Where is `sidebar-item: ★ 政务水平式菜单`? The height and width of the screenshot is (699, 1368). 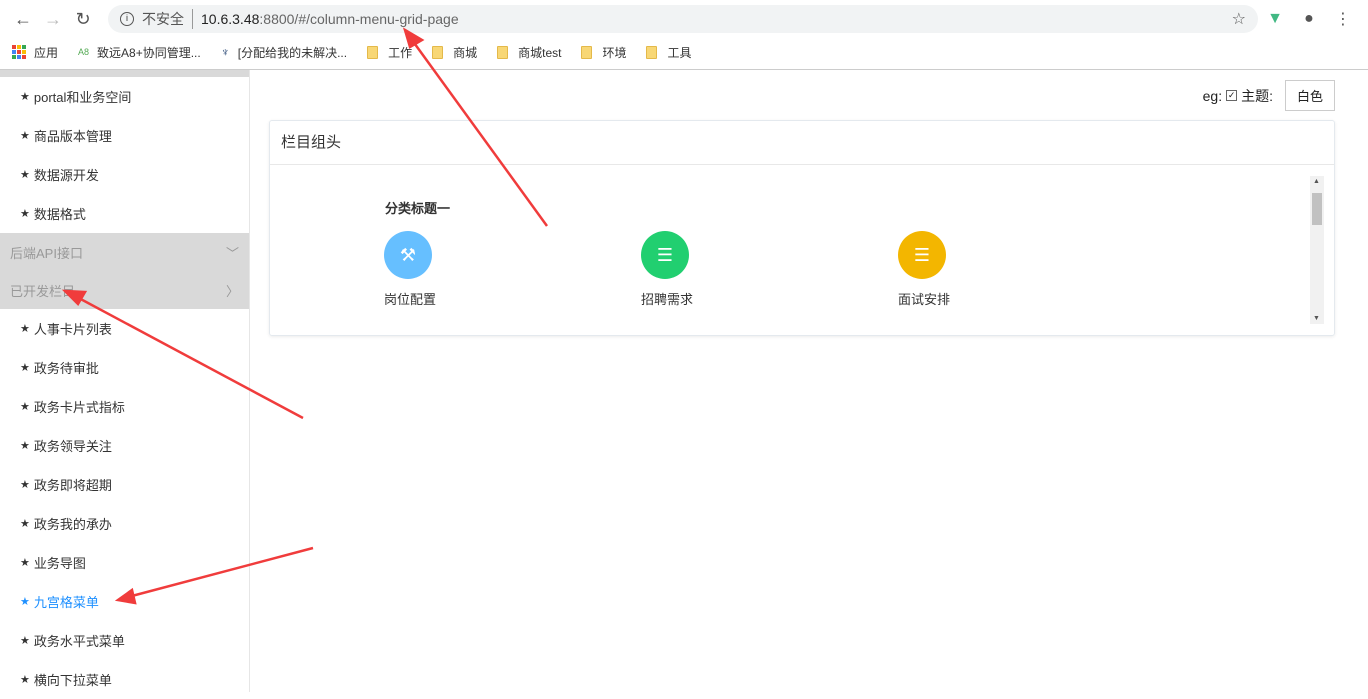
sidebar-item: ★ 政务水平式菜单 is located at coordinates (124, 640).